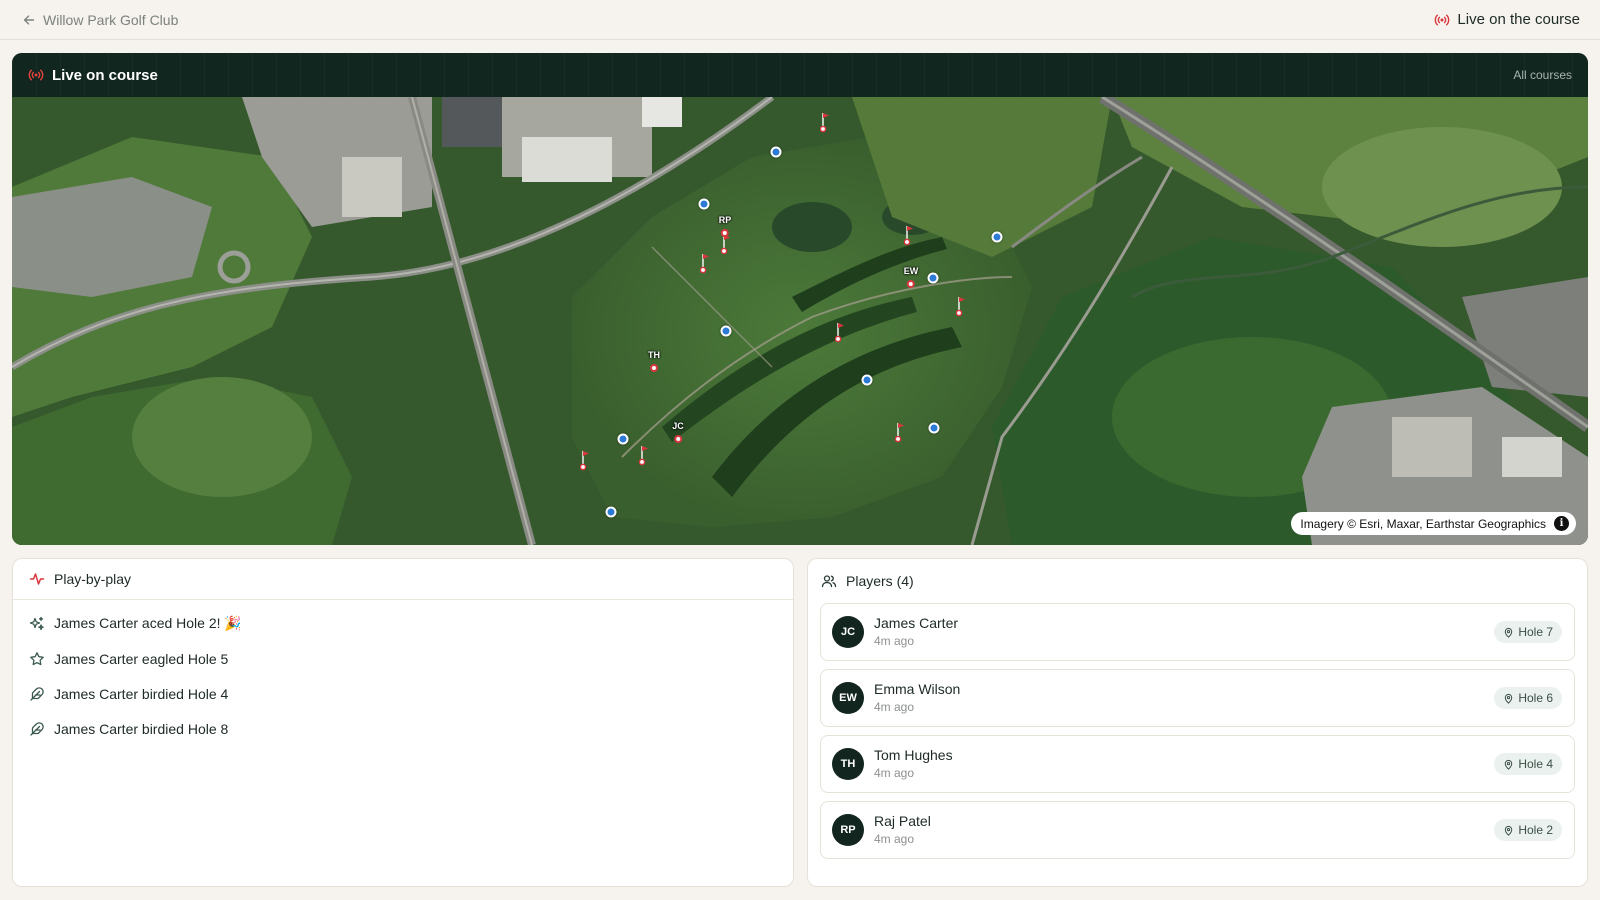 This screenshot has height=900, width=1600. Describe the element at coordinates (654, 355) in the screenshot. I see `player-marker-label: TH` at that location.